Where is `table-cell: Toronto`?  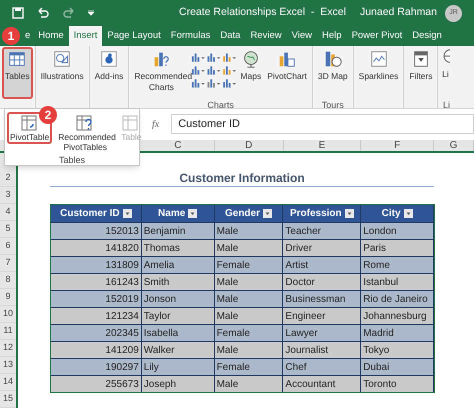 table-cell: Toronto is located at coordinates (397, 384).